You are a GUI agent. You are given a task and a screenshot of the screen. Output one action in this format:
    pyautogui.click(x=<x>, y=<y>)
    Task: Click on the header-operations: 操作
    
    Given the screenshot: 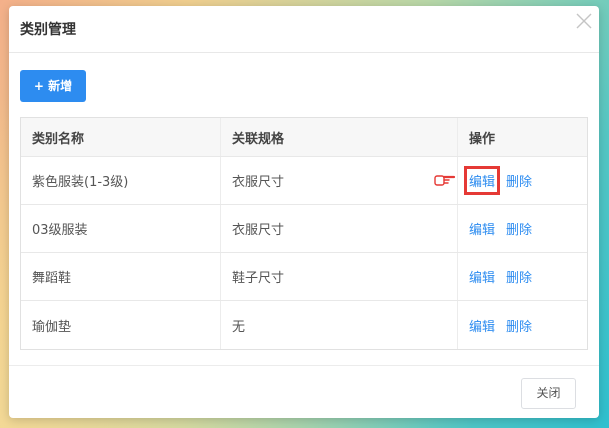 What is the action you would take?
    pyautogui.click(x=482, y=139)
    